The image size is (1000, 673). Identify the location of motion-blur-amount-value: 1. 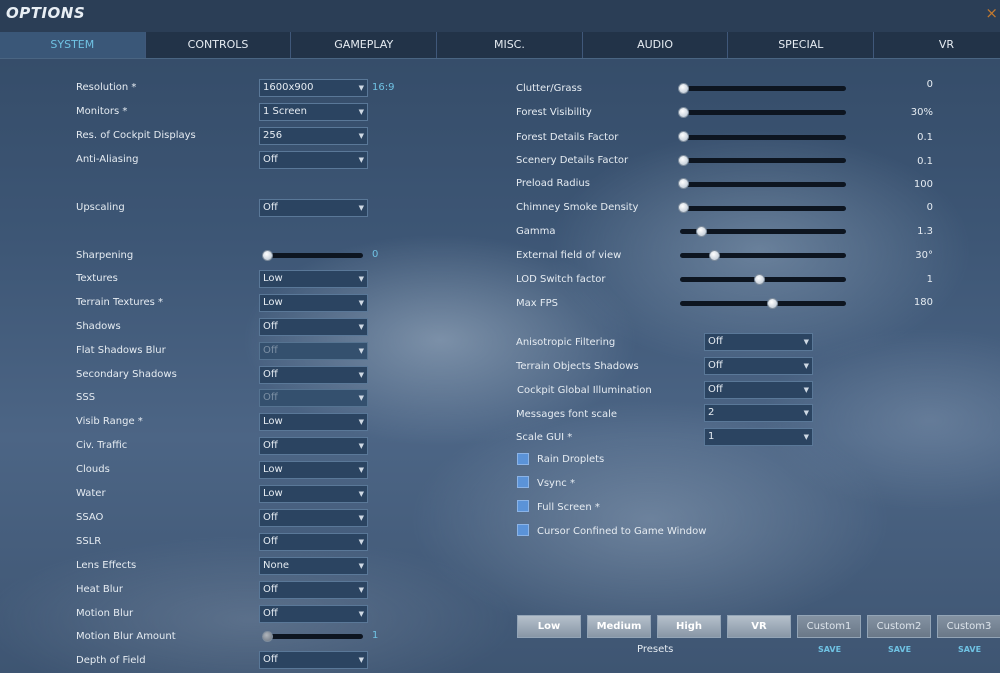
(375, 635).